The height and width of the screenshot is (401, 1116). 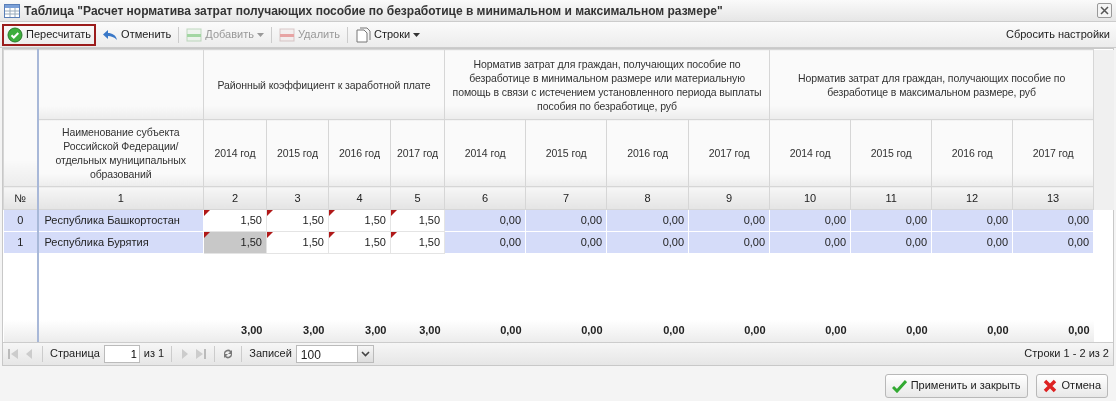 I want to click on last-page-icon, so click(x=201, y=353).